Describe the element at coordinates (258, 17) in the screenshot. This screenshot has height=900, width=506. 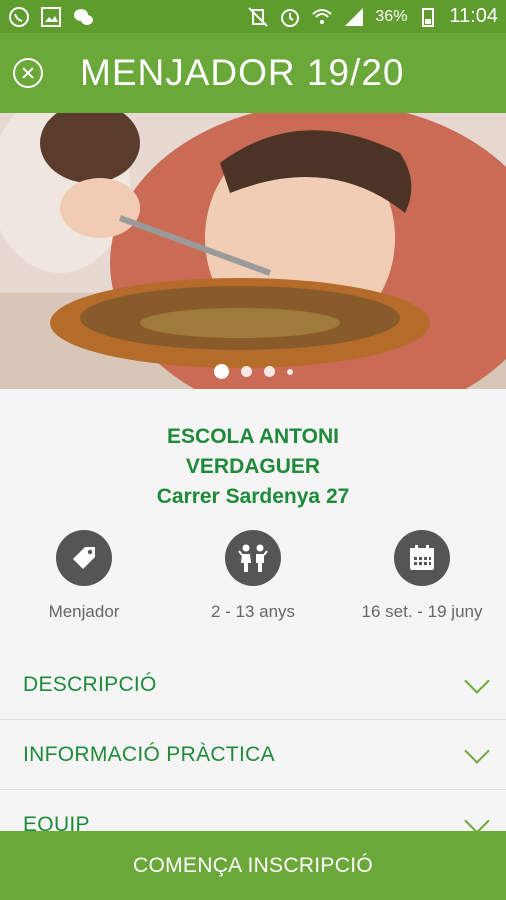
I see `mute-icon` at that location.